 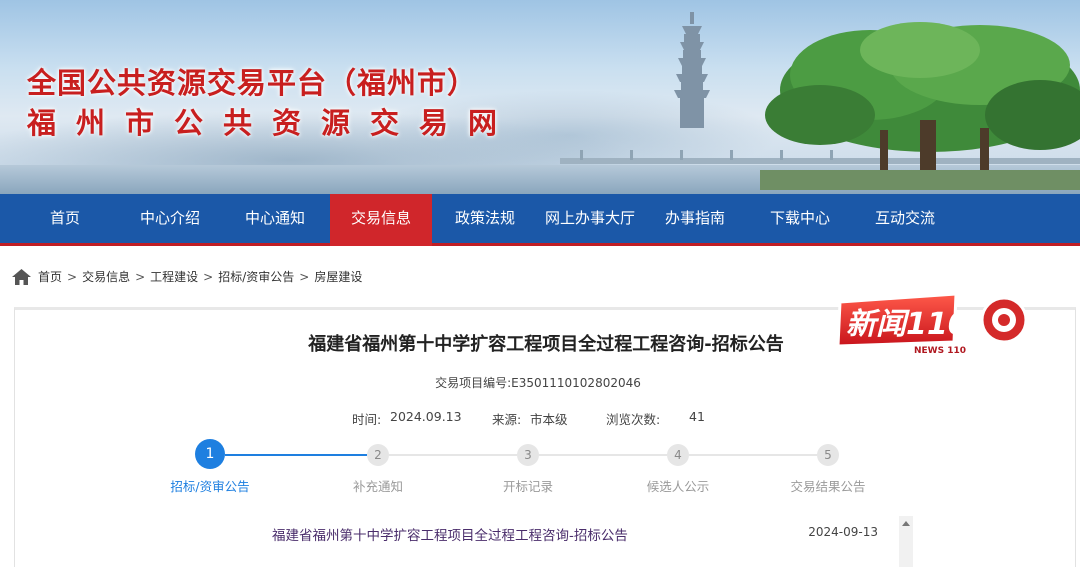 I want to click on time-value: 2024.09.13, so click(x=426, y=416).